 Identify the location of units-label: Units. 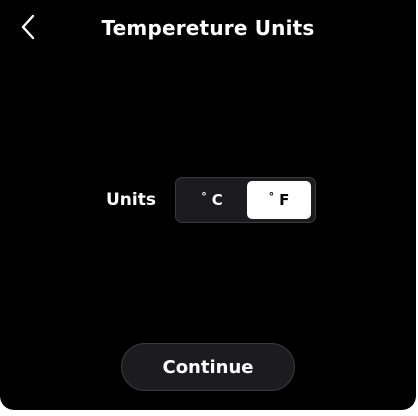
(131, 200).